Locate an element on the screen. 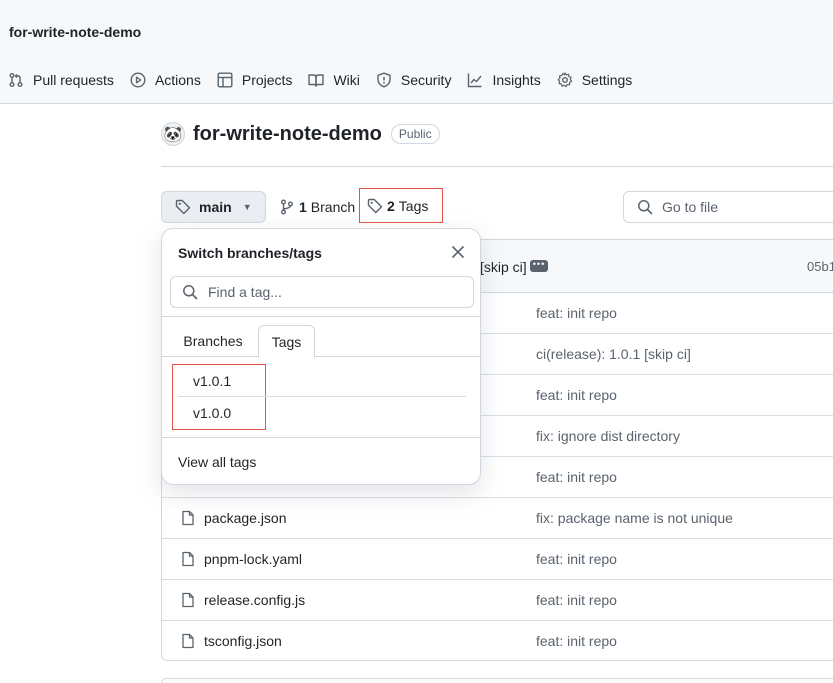  tag-item: v1.0.1 is located at coordinates (212, 381).